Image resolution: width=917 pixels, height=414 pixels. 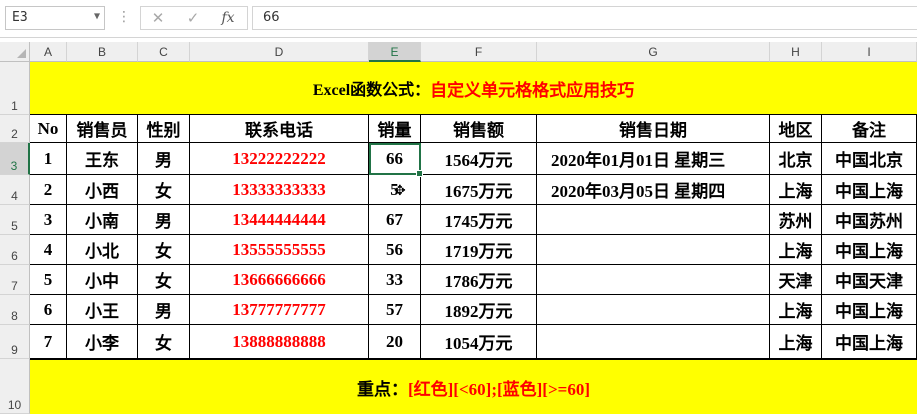 I want to click on table-cell-phone: 13222222222, so click(x=279, y=159).